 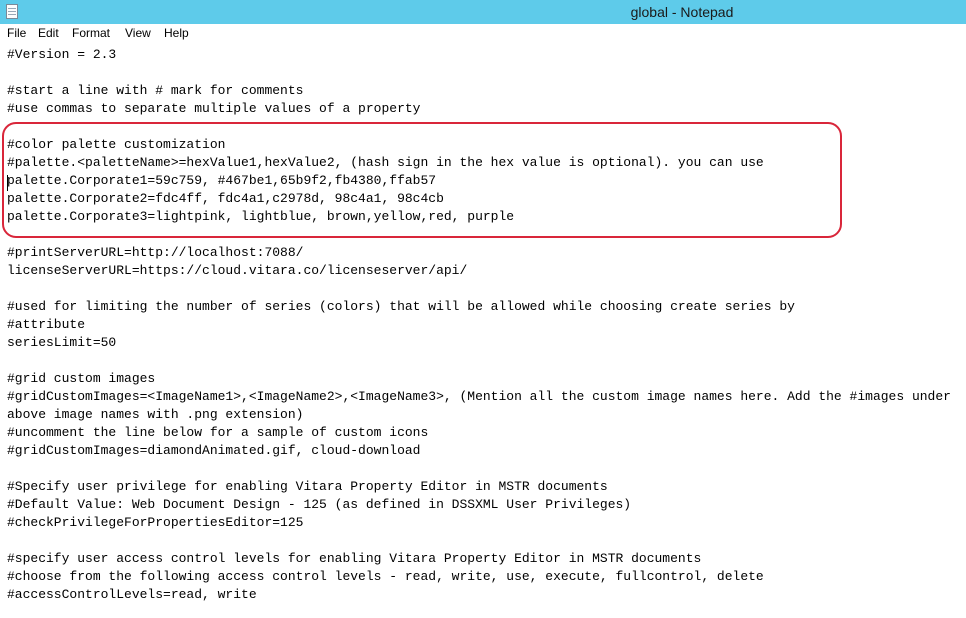 What do you see at coordinates (682, 12) in the screenshot?
I see `window-title: global - Notepad` at bounding box center [682, 12].